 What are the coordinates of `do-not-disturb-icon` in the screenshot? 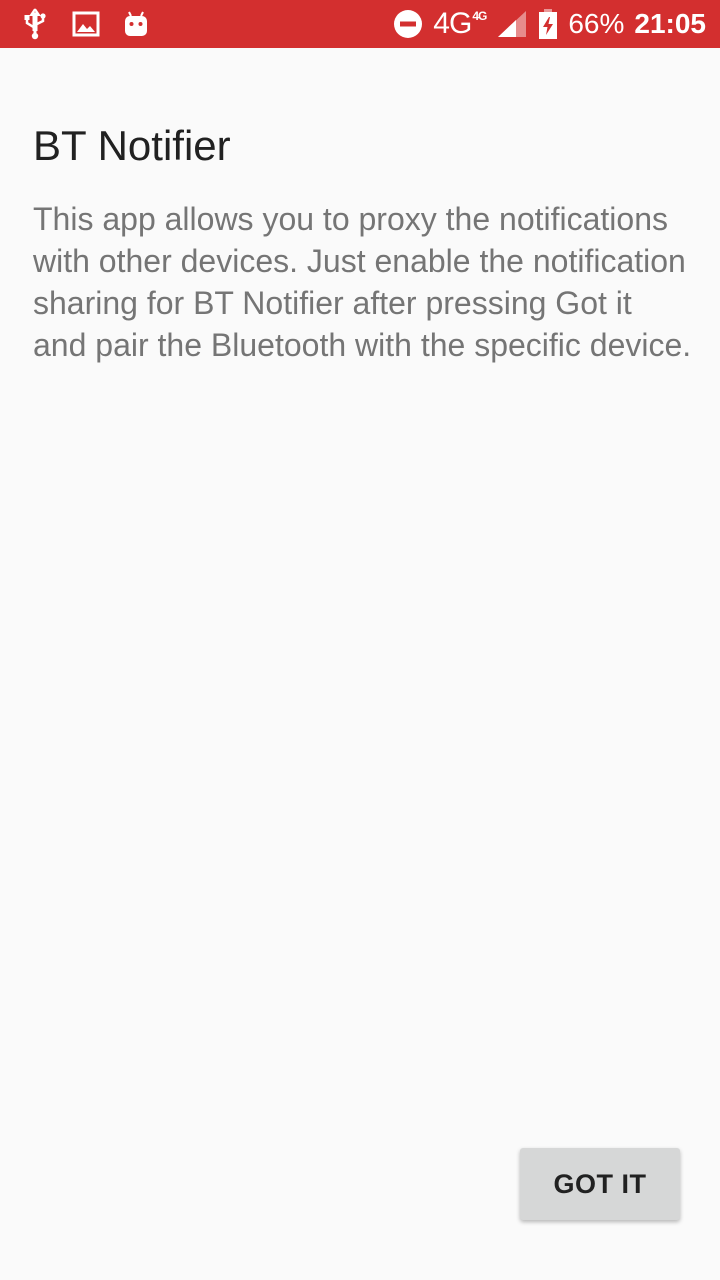 It's located at (408, 24).